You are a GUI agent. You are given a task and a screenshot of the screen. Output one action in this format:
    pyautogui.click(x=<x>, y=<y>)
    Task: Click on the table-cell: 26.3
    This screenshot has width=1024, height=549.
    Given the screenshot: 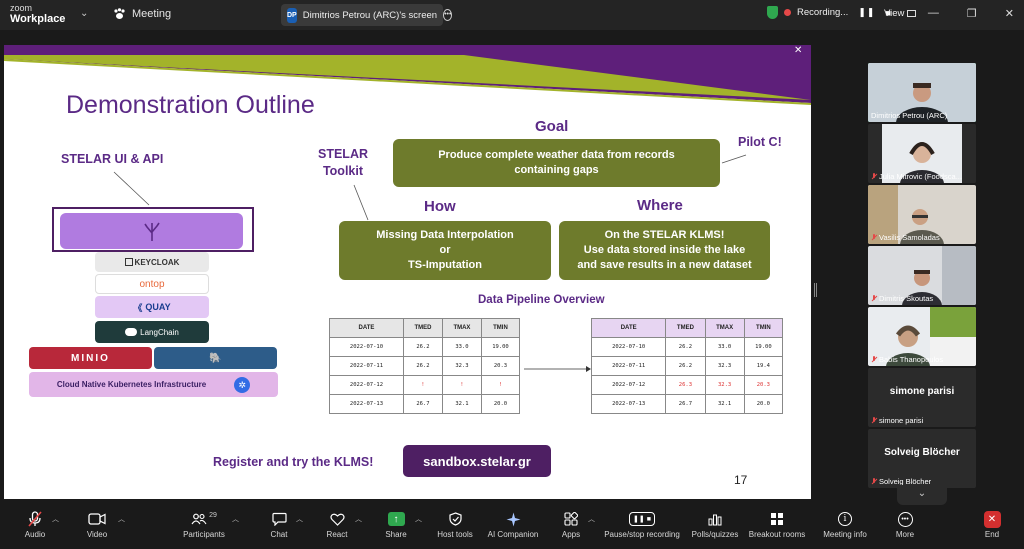 What is the action you would take?
    pyautogui.click(x=685, y=385)
    